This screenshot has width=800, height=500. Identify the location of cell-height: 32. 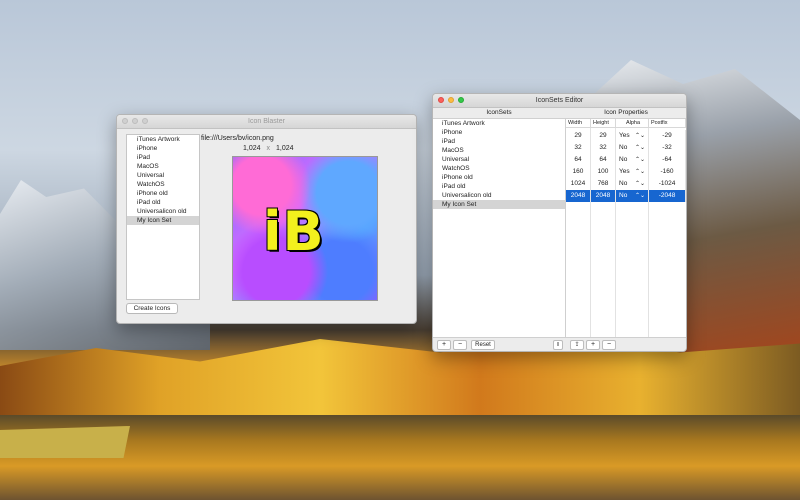
(603, 148).